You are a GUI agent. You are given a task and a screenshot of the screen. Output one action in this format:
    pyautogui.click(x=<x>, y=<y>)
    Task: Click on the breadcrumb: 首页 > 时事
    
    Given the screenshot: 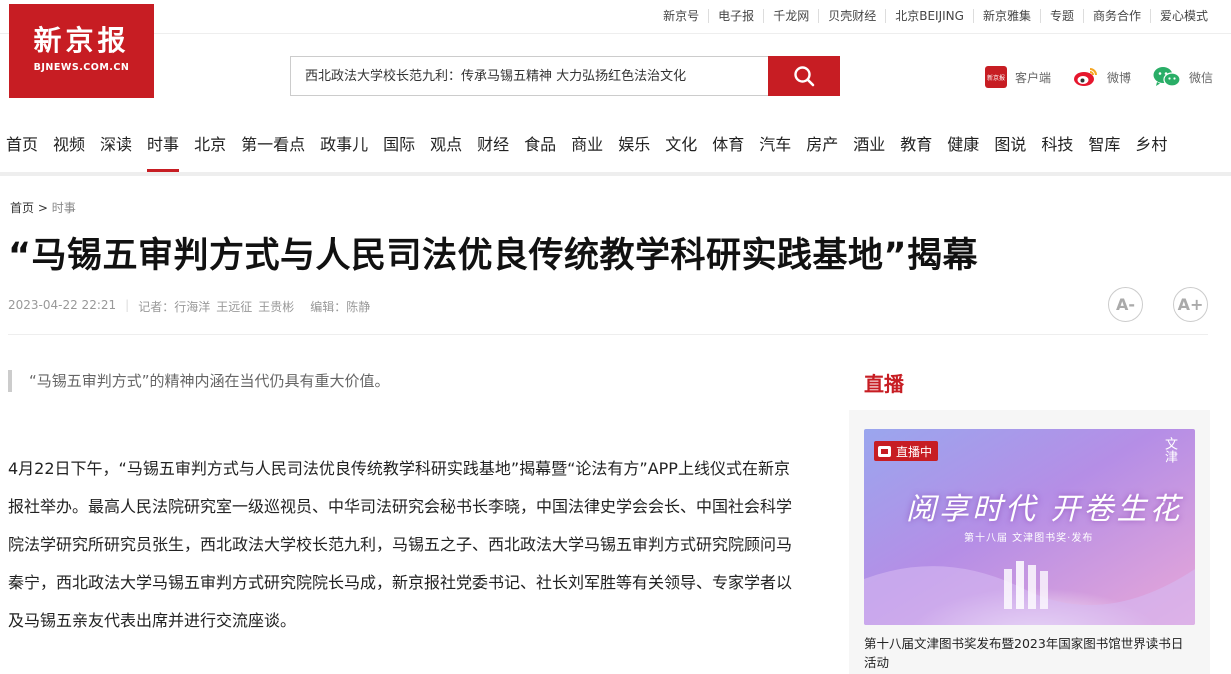 What is the action you would take?
    pyautogui.click(x=43, y=207)
    